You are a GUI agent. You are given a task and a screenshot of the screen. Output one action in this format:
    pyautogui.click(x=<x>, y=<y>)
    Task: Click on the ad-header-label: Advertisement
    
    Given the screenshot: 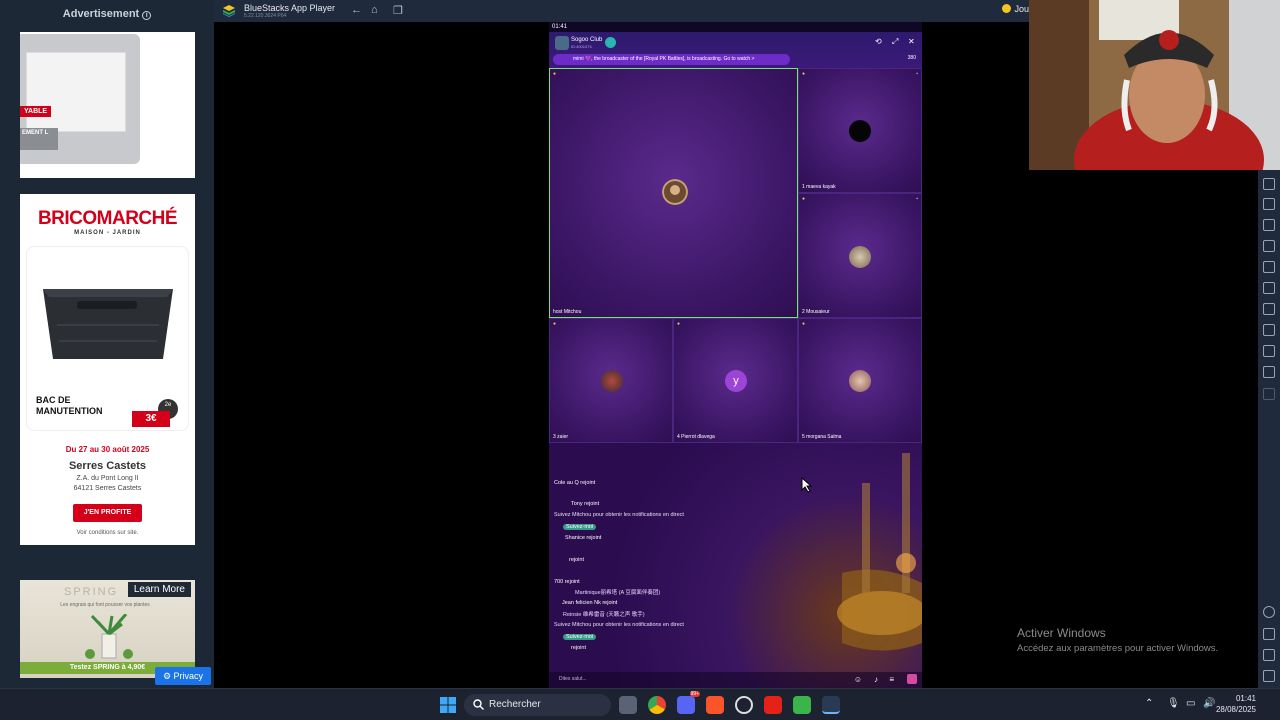 What is the action you would take?
    pyautogui.click(x=101, y=14)
    